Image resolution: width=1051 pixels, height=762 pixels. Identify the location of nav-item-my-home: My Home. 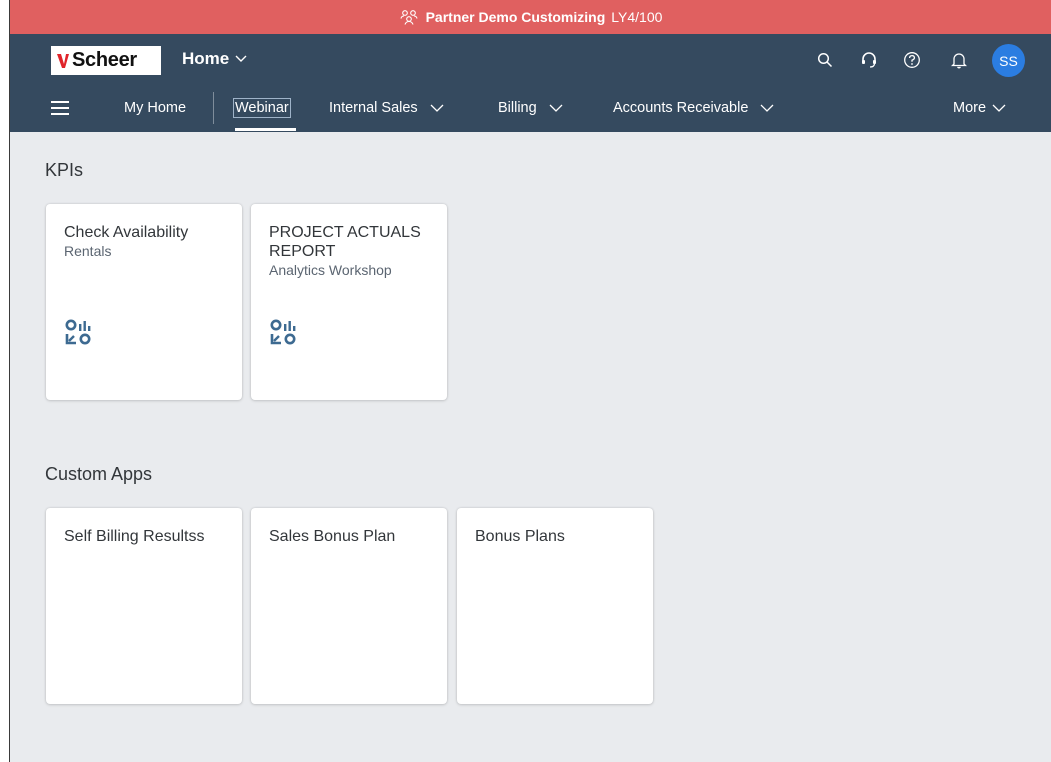
(155, 108).